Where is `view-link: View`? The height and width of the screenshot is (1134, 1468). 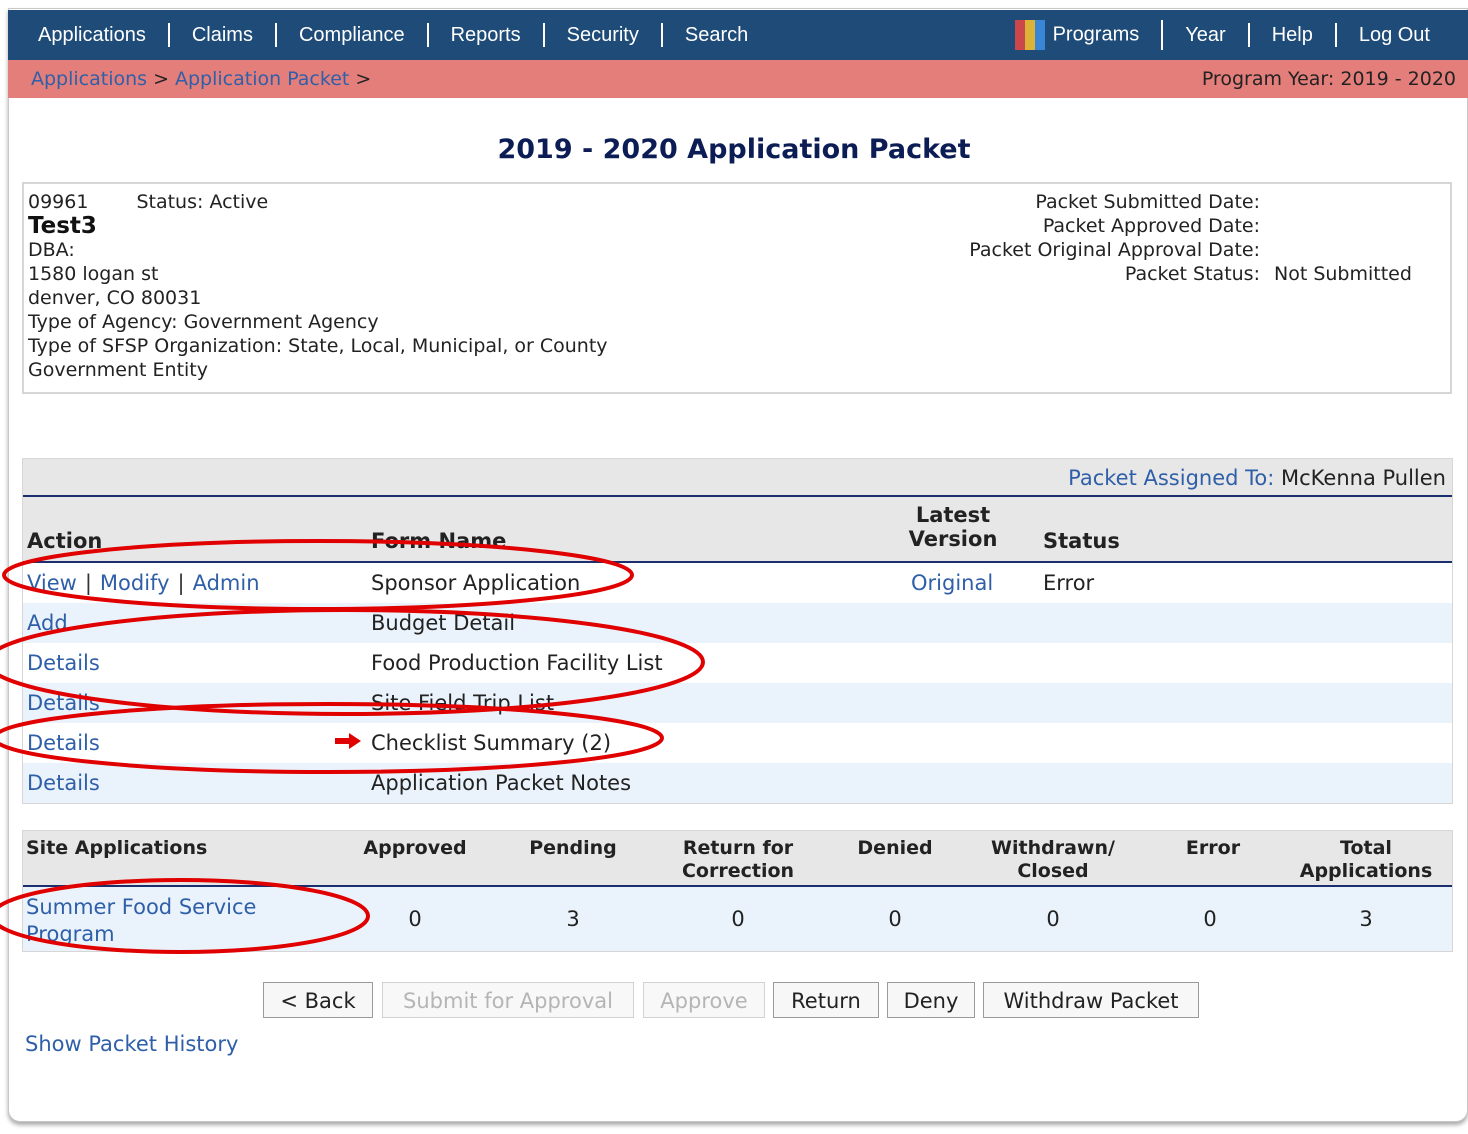 view-link: View is located at coordinates (52, 583).